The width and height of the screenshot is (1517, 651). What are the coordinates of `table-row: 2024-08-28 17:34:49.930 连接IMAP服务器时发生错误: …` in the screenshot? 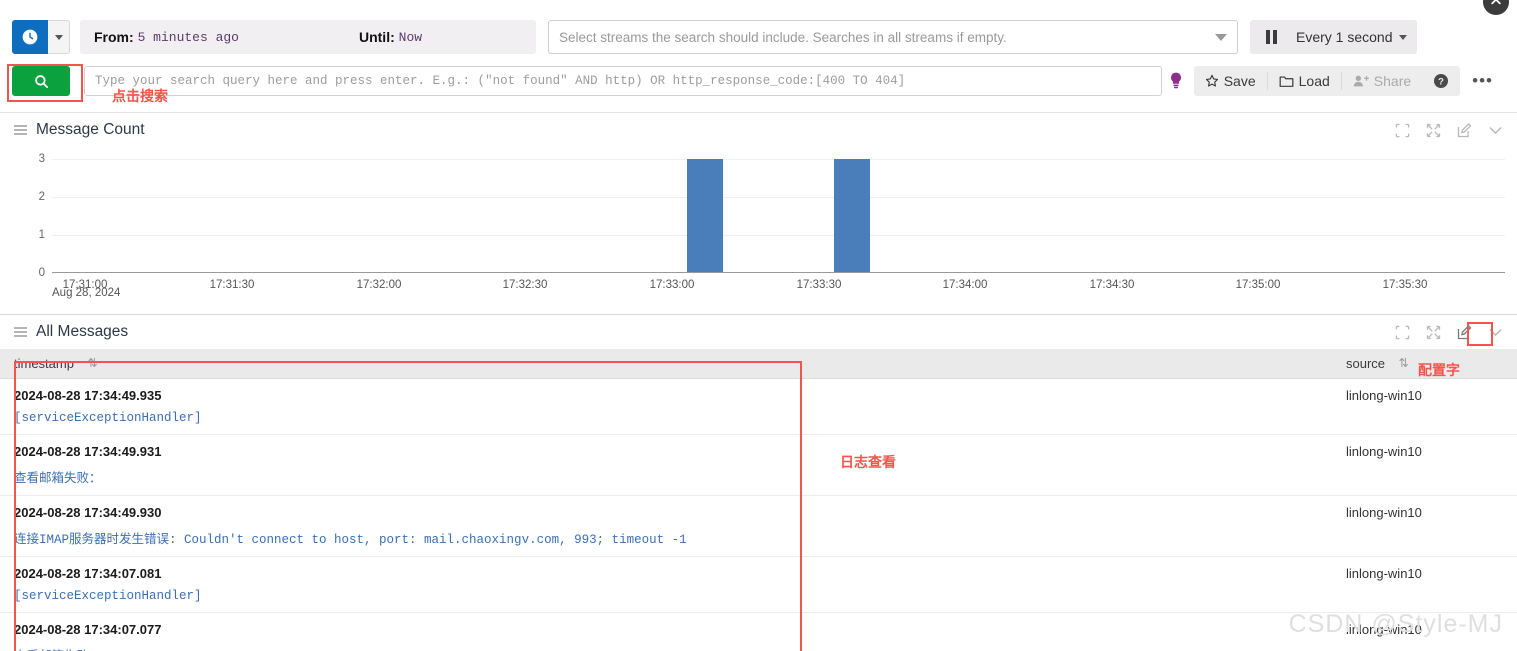 It's located at (758, 526).